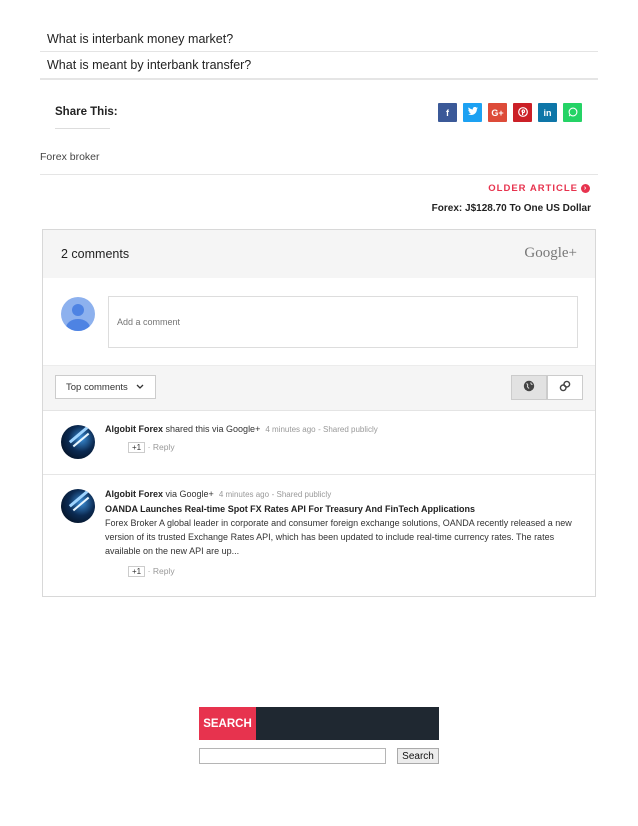 The width and height of the screenshot is (638, 826). I want to click on comment-count: 2 comments, so click(95, 254).